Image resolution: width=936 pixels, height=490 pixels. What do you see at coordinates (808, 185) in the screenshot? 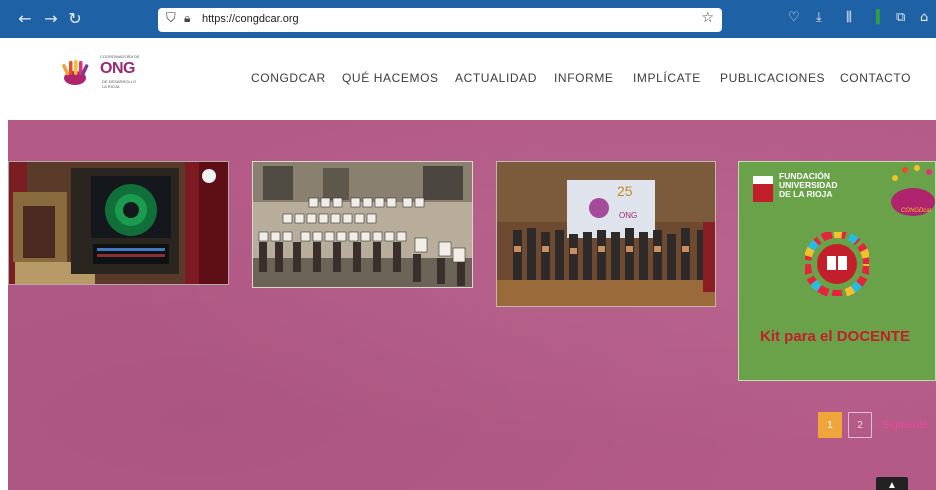
I see `foundation-text: FUNDACIÓN UNIVERSIDAD DE LA RIOJA` at bounding box center [808, 185].